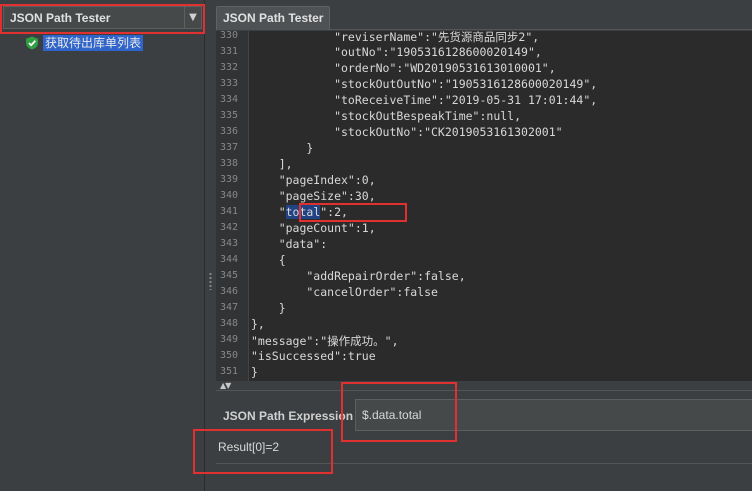  Describe the element at coordinates (32, 43) in the screenshot. I see `shield-check-icon` at that location.